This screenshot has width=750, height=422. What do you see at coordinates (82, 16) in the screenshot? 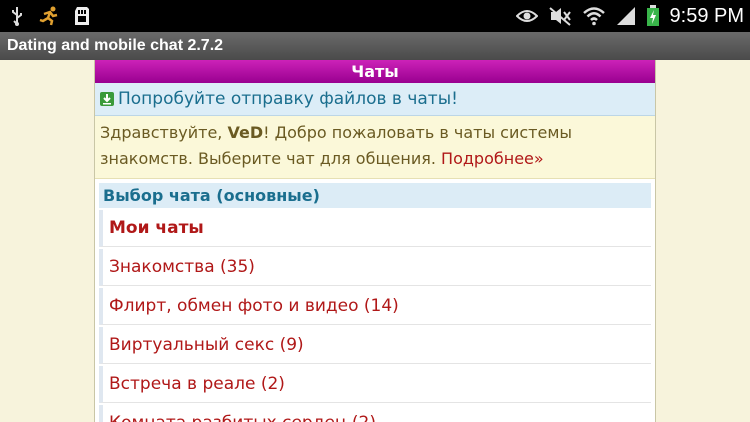
I see `sd-card-icon` at bounding box center [82, 16].